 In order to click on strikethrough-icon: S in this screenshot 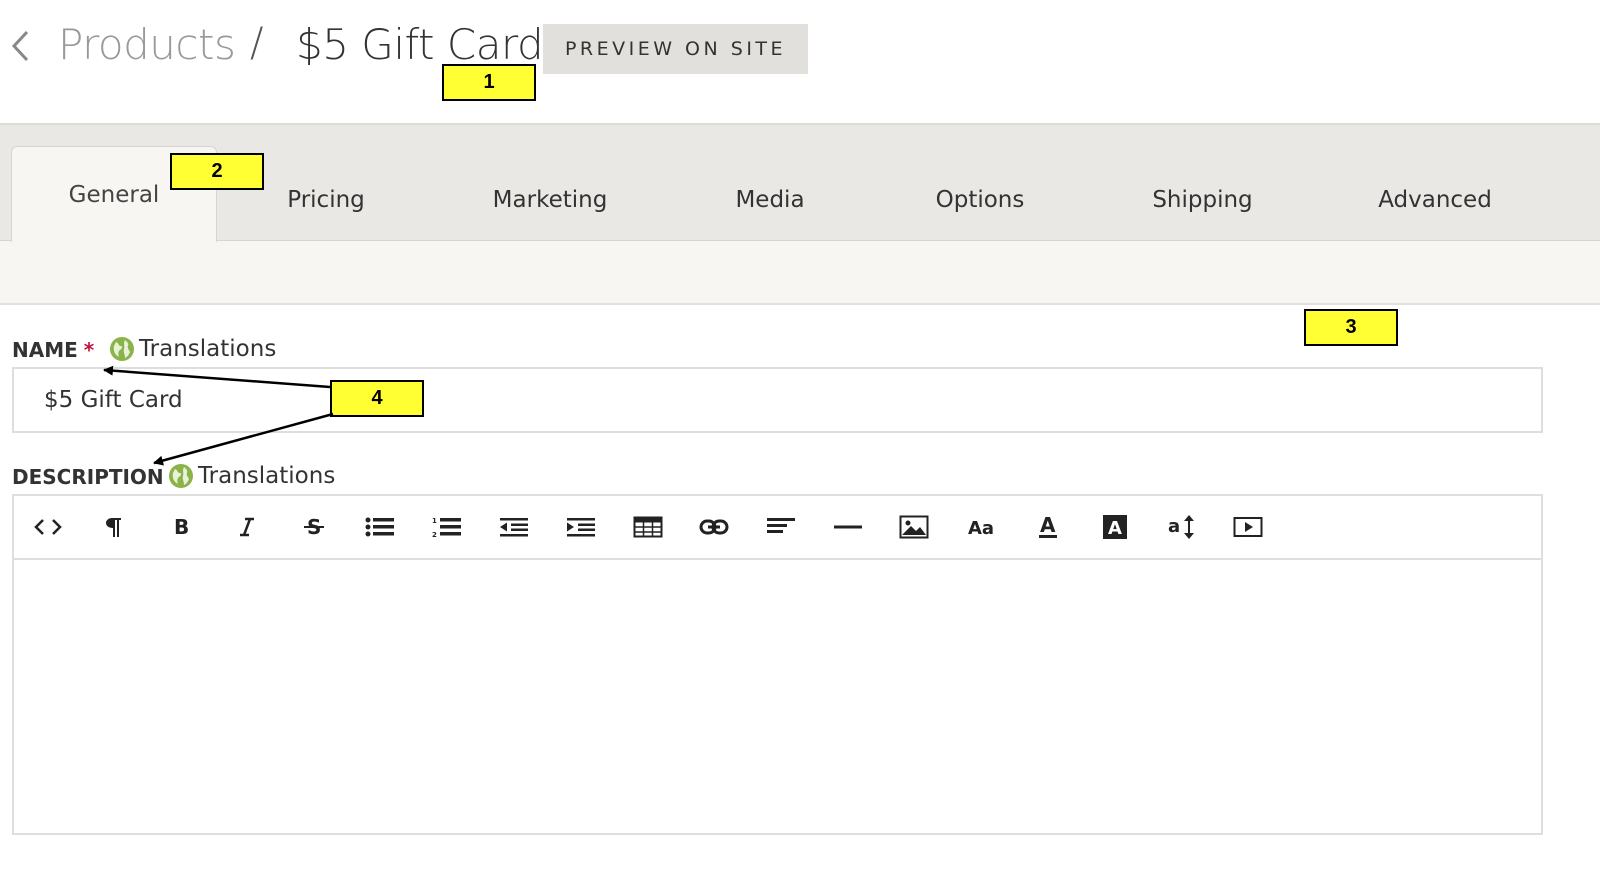, I will do `click(314, 527)`.